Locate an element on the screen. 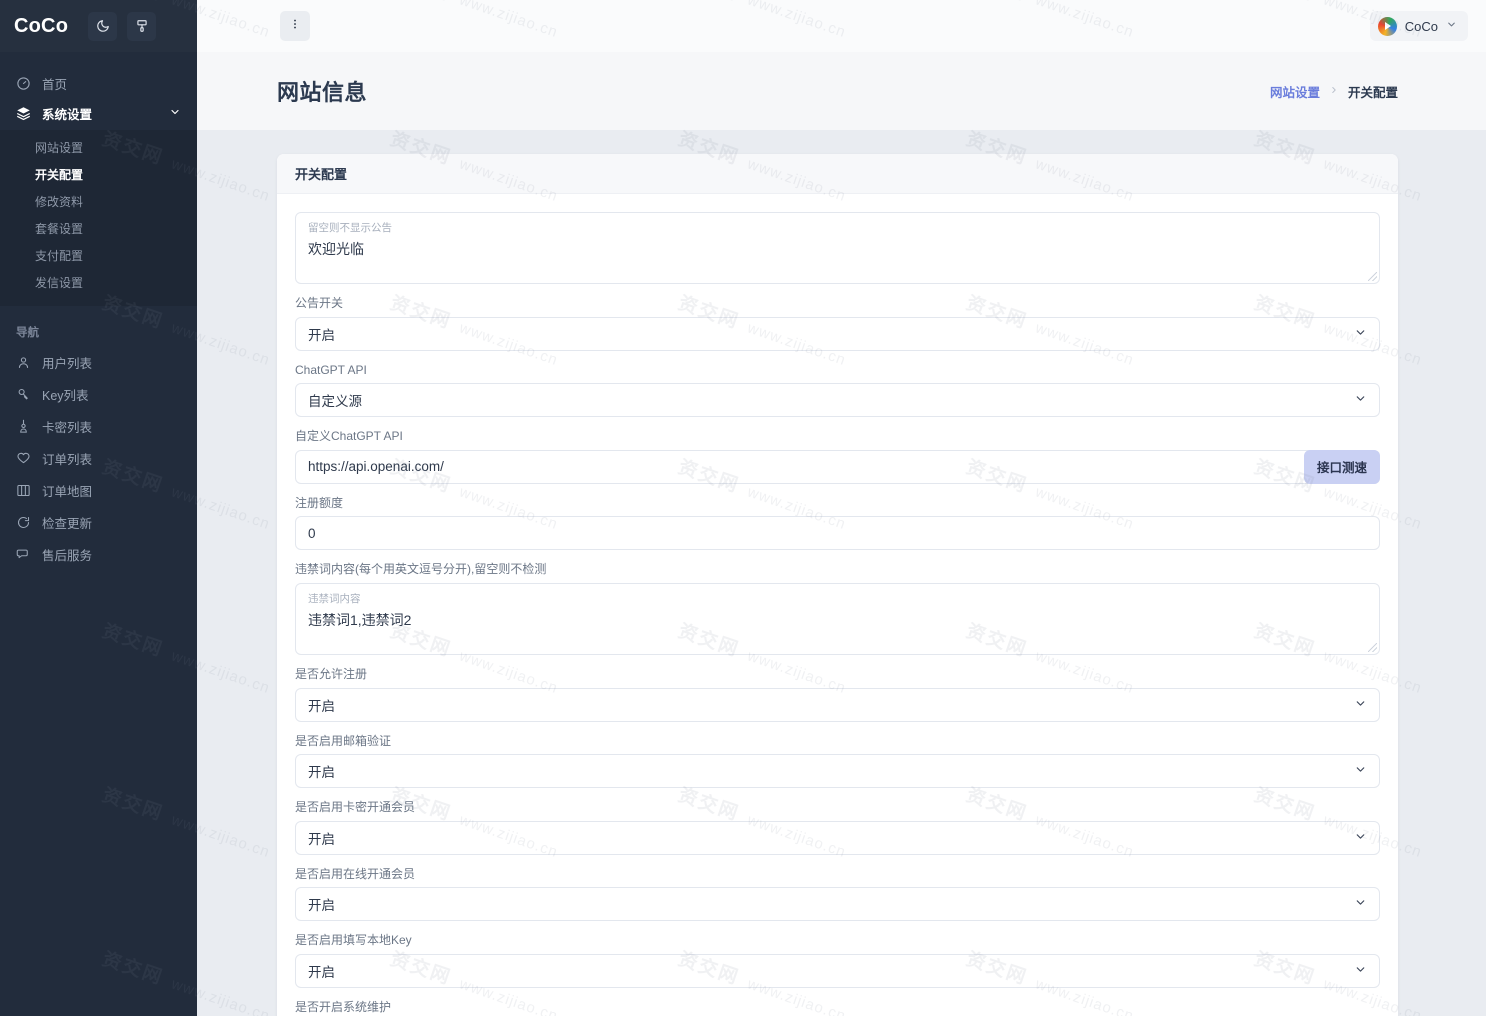  paint-brush-icon is located at coordinates (142, 26).